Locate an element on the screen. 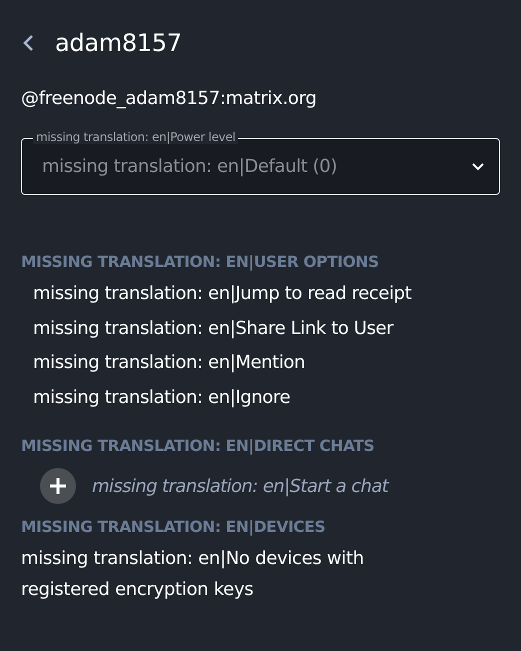  field-label: missing translation: en|Power level is located at coordinates (135, 137).